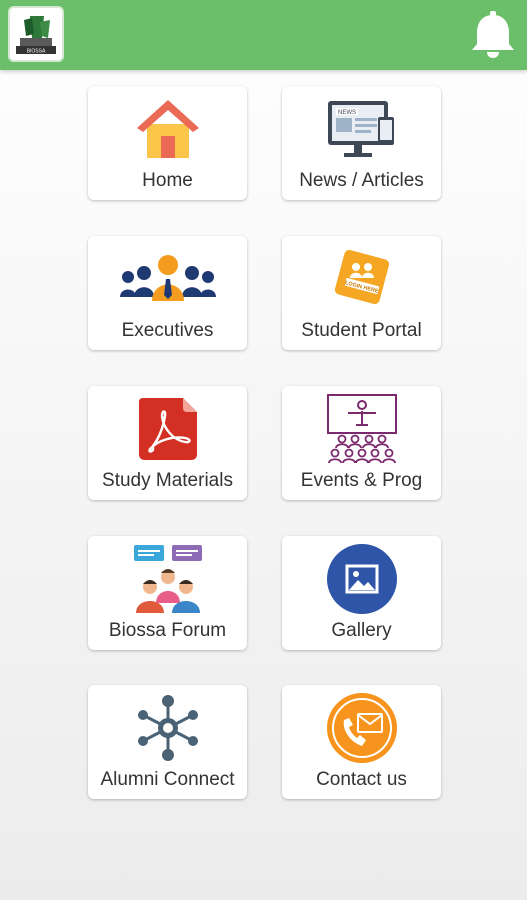 The width and height of the screenshot is (527, 900). What do you see at coordinates (361, 728) in the screenshot?
I see `contact-mail-icon` at bounding box center [361, 728].